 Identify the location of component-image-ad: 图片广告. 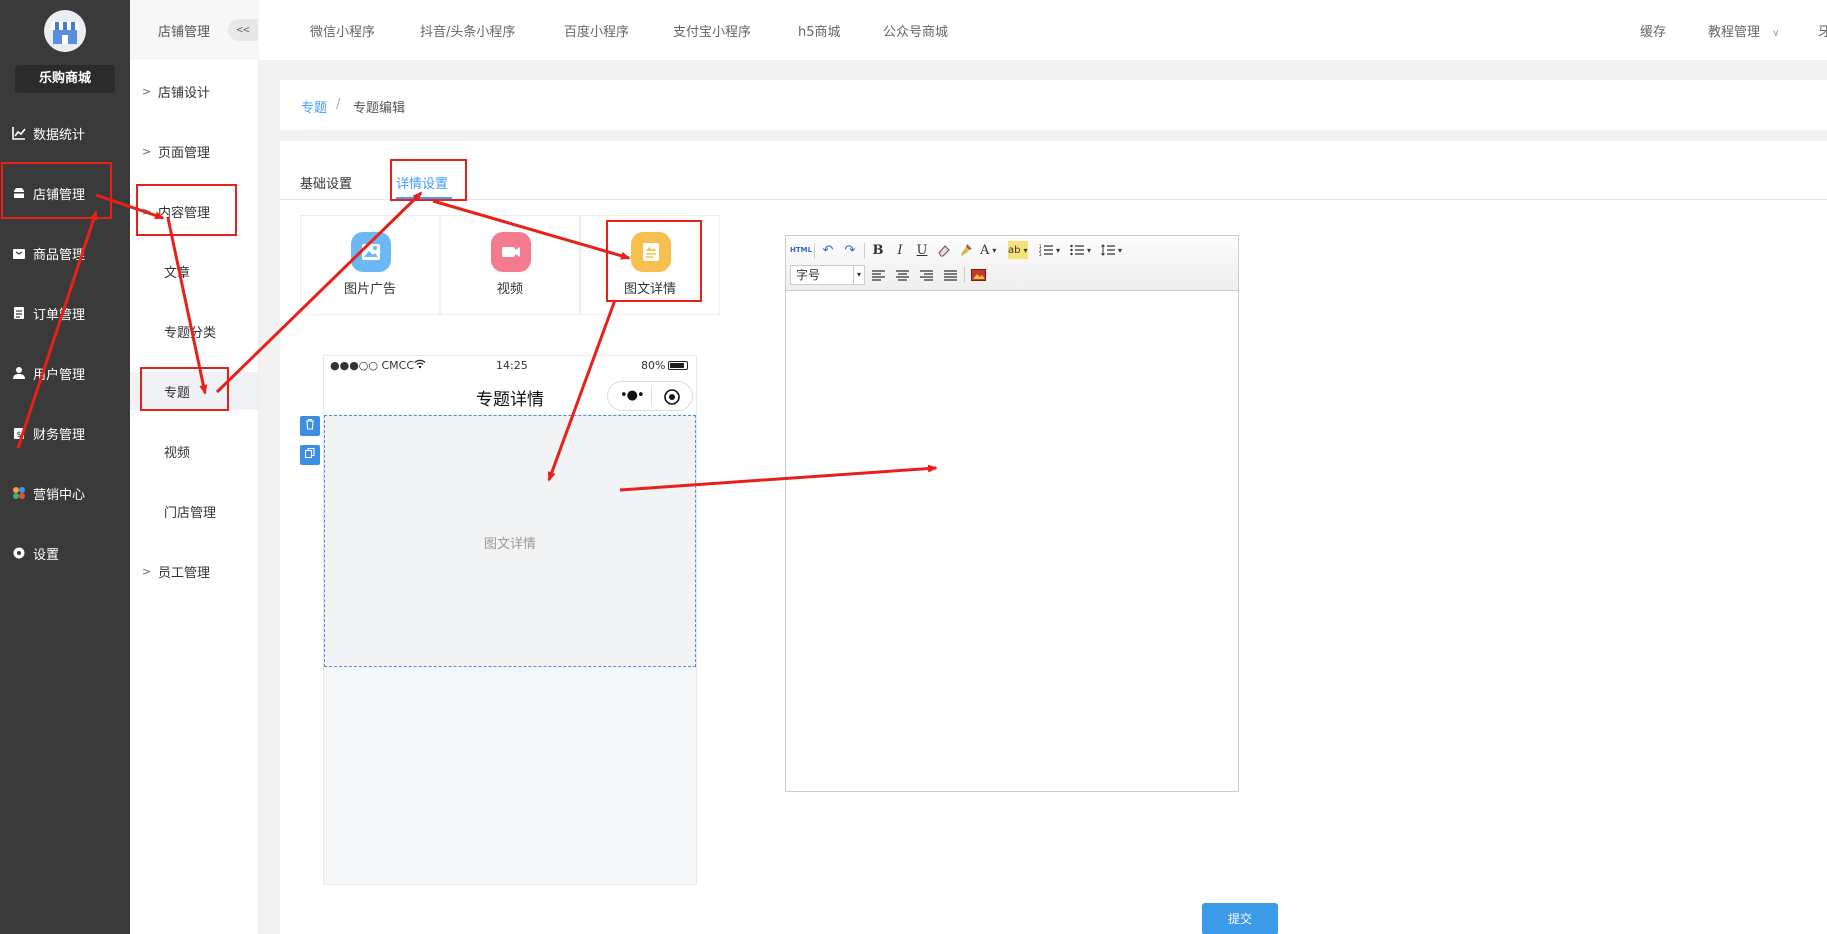
(370, 265).